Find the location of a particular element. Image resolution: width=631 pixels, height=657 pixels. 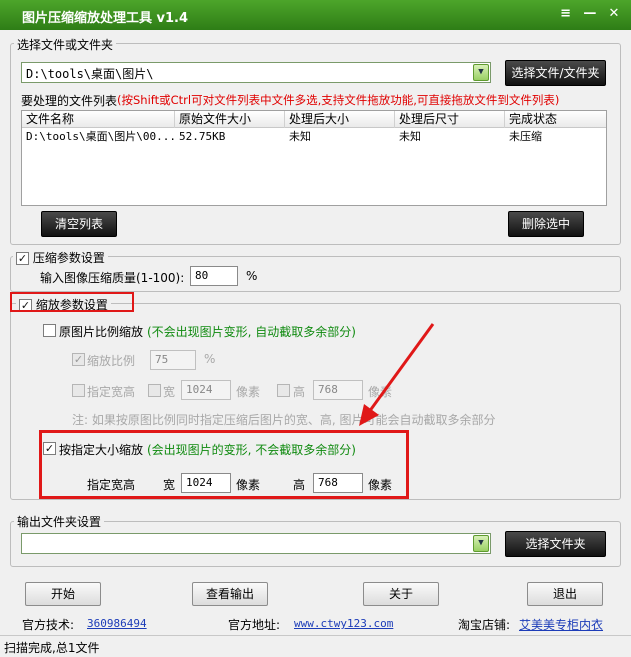

site-label: 官方地址: is located at coordinates (254, 625).